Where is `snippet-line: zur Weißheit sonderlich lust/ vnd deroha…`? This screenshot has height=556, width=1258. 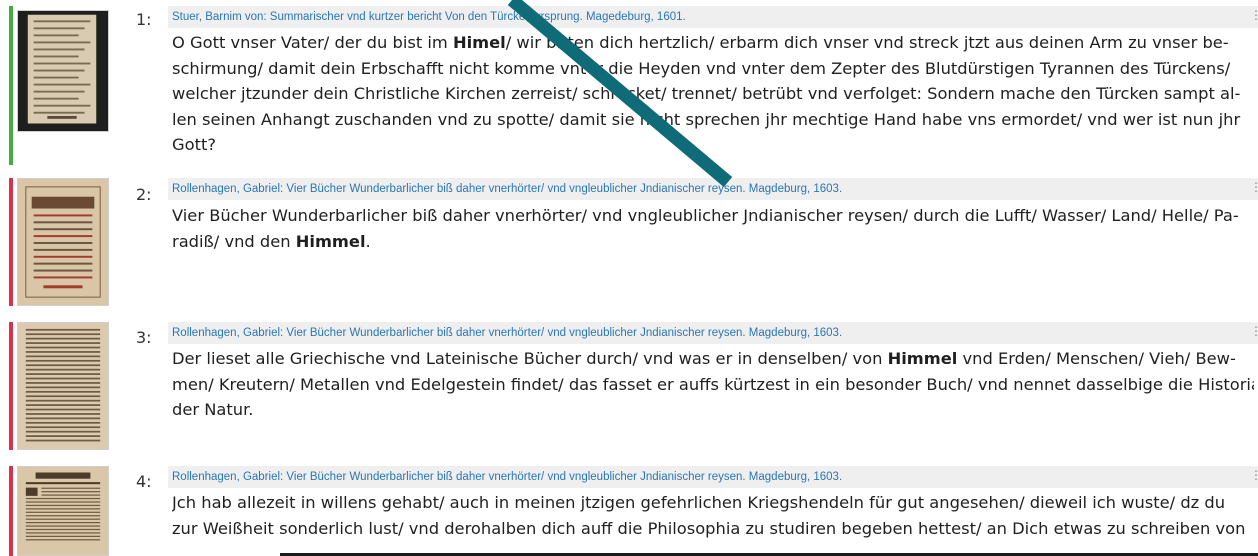
snippet-line: zur Weißheit sonderlich lust/ vnd deroha… is located at coordinates (713, 529).